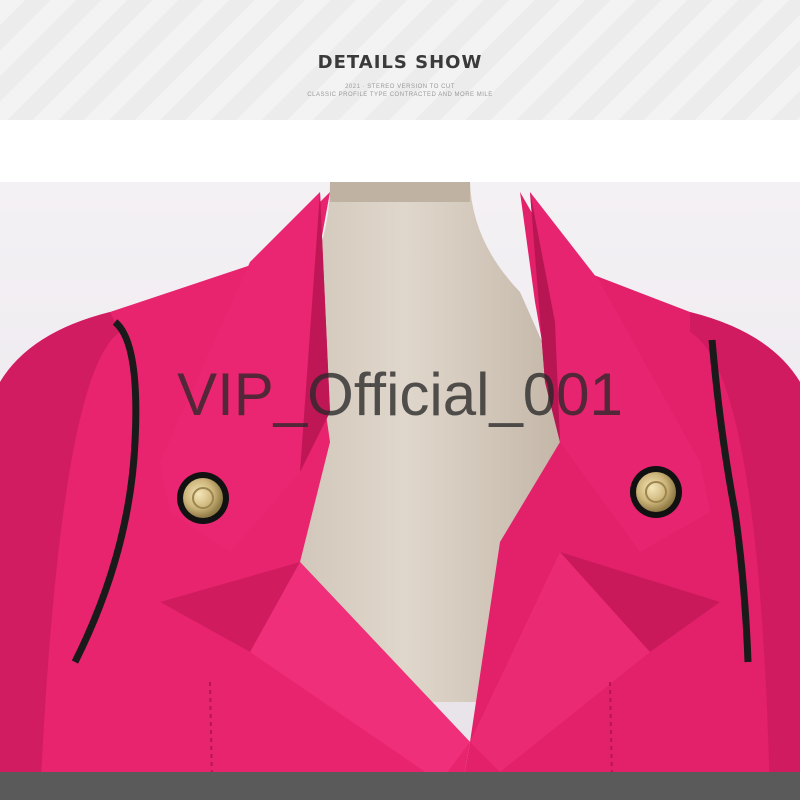 This screenshot has width=800, height=800. I want to click on header-subtitle-line-1: 2021 · STEREO VERSION TO CUT, so click(400, 87).